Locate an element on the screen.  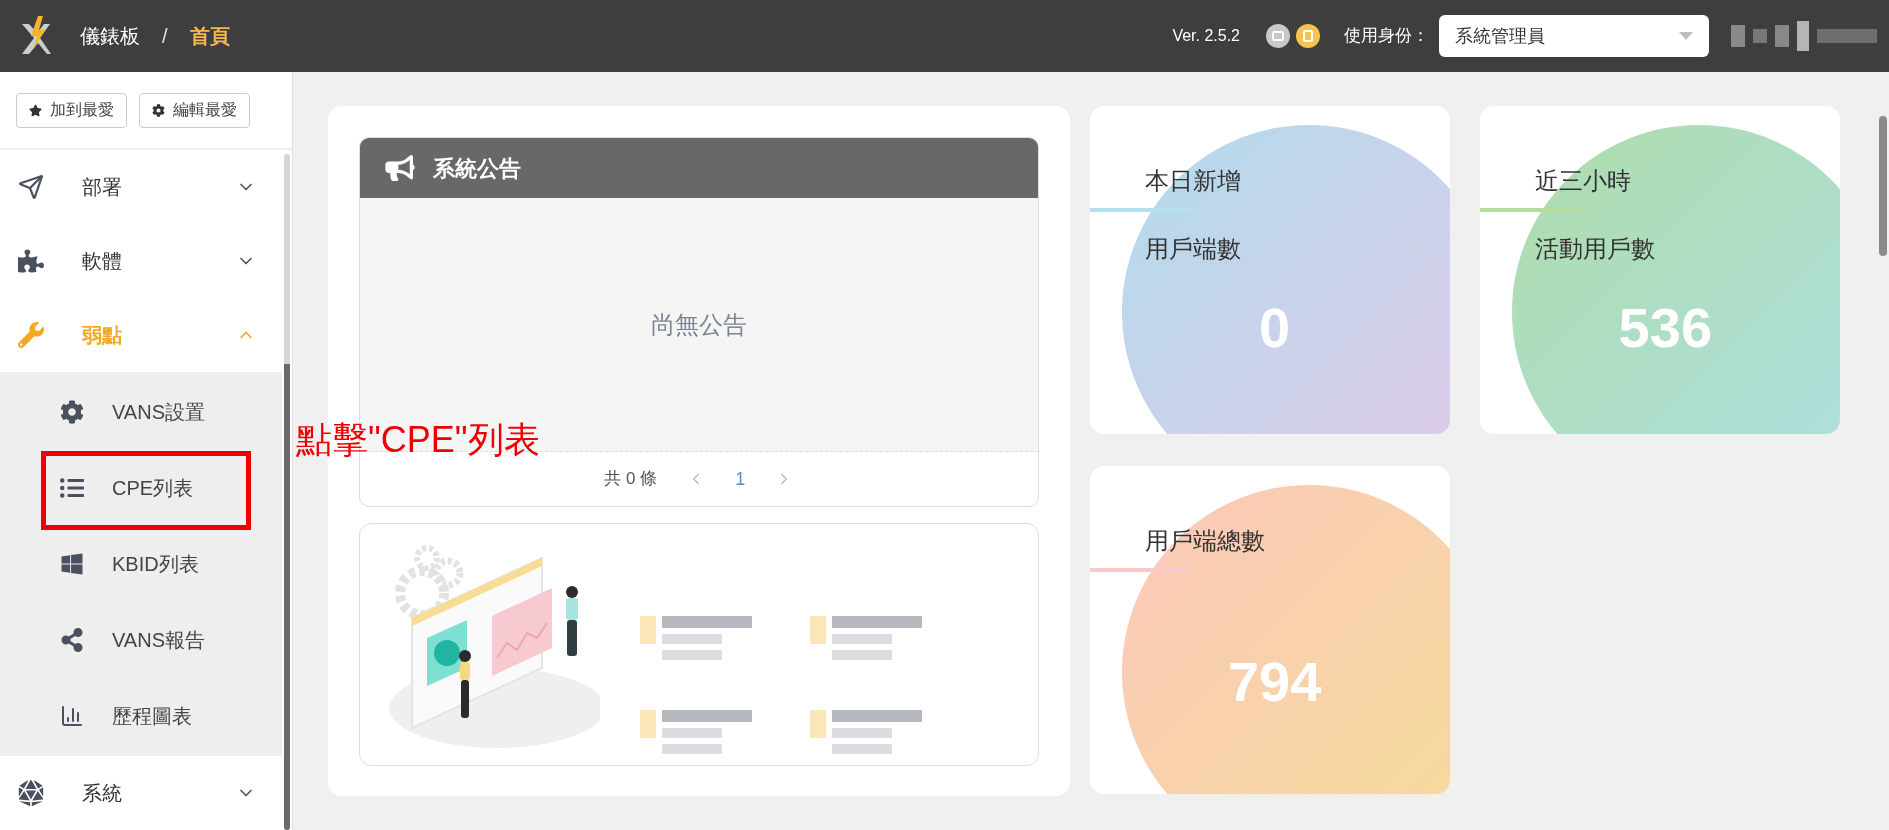
menu-item: 部署 is located at coordinates (141, 187).